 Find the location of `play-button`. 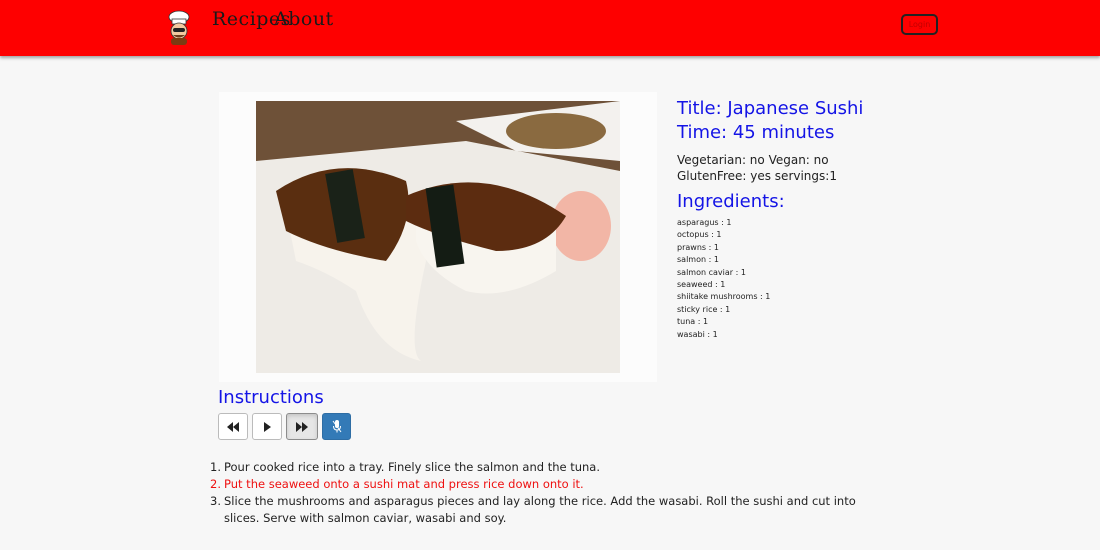

play-button is located at coordinates (267, 426).